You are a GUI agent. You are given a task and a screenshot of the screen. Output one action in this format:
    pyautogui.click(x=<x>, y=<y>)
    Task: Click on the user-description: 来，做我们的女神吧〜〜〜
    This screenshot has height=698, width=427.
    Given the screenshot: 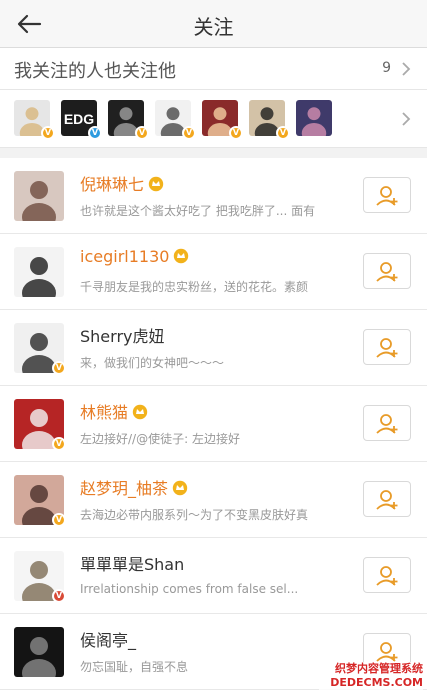 What is the action you would take?
    pyautogui.click(x=152, y=363)
    